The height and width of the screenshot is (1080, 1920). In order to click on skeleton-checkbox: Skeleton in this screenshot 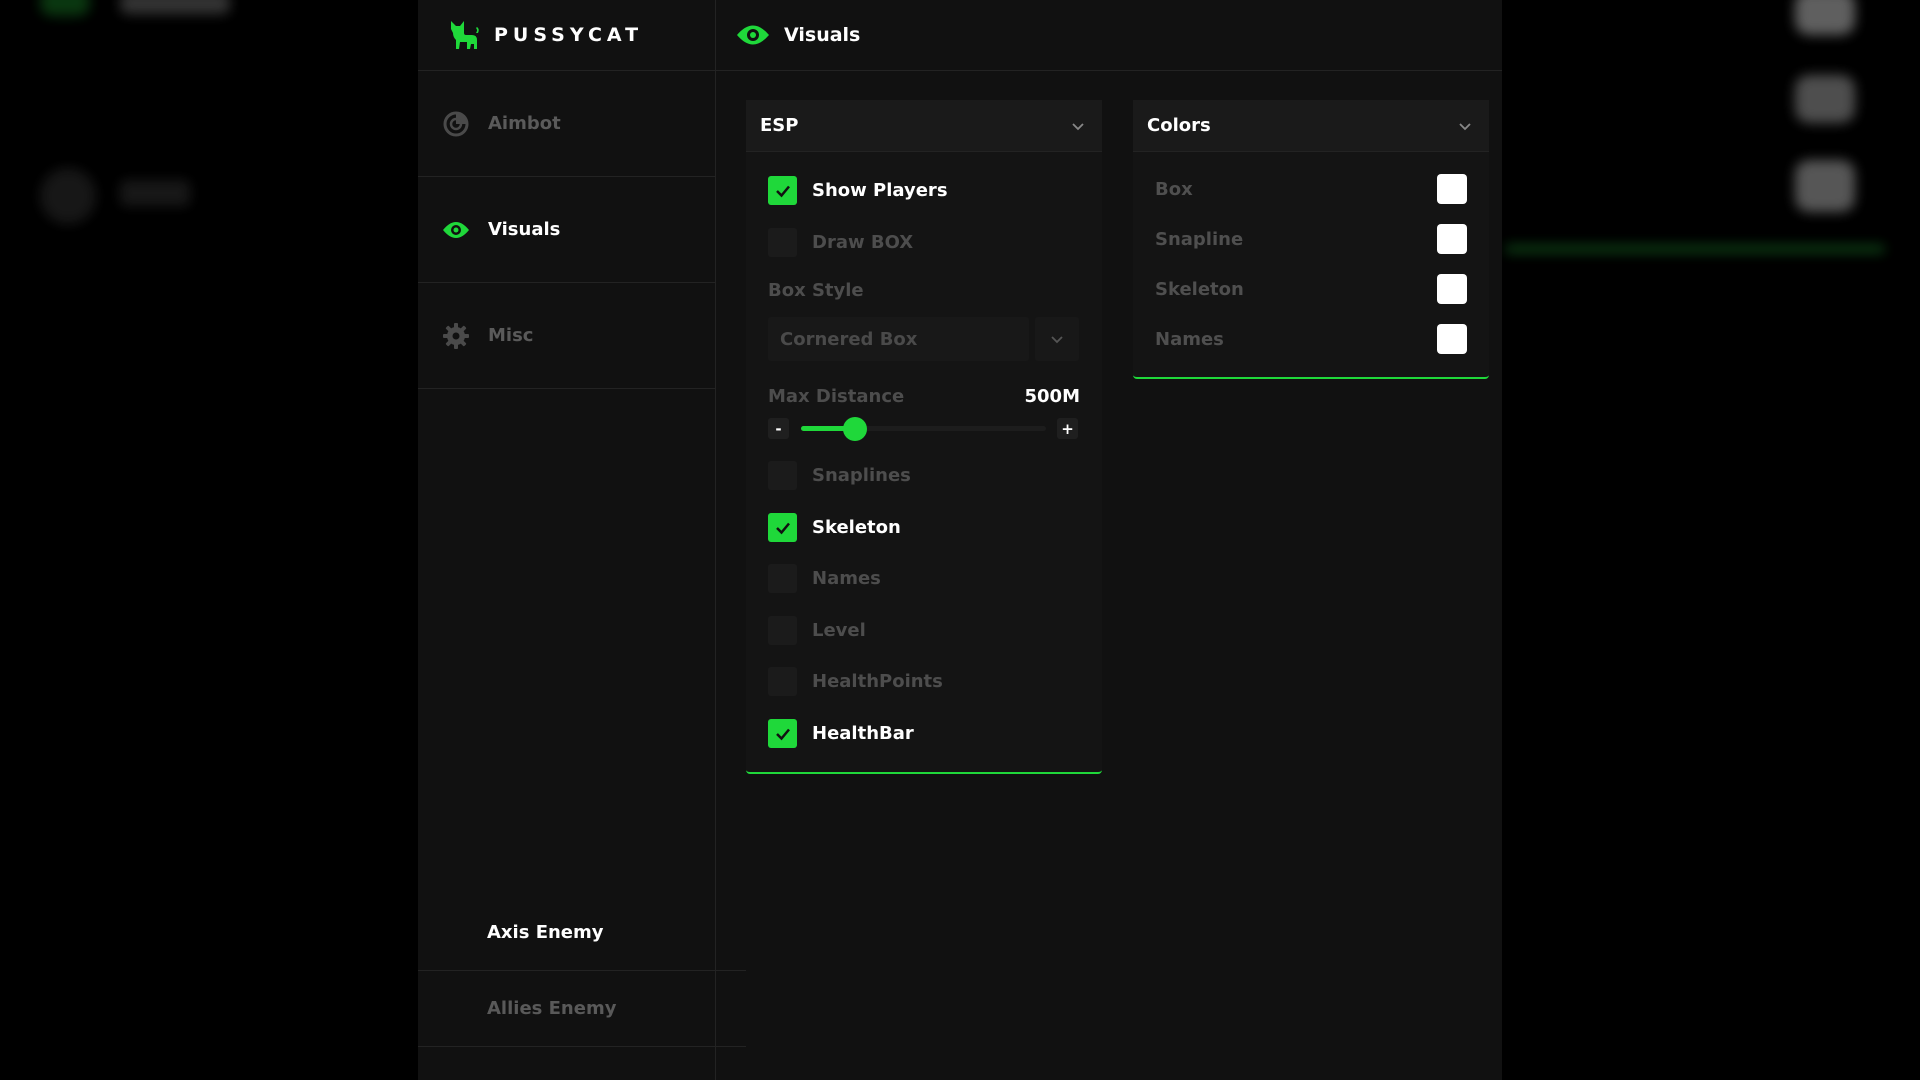, I will do `click(834, 527)`.